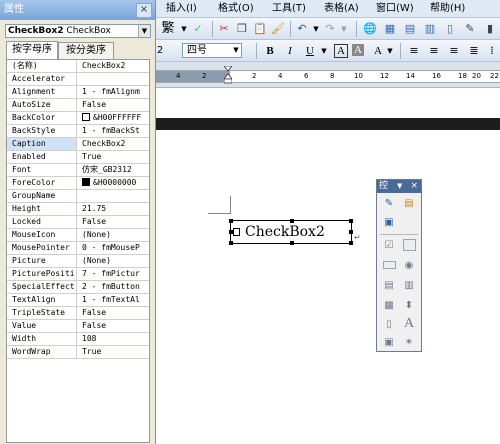 Image resolution: width=500 pixels, height=444 pixels. Describe the element at coordinates (78, 144) in the screenshot. I see `property-row-selected: Caption CheckBox2` at that location.